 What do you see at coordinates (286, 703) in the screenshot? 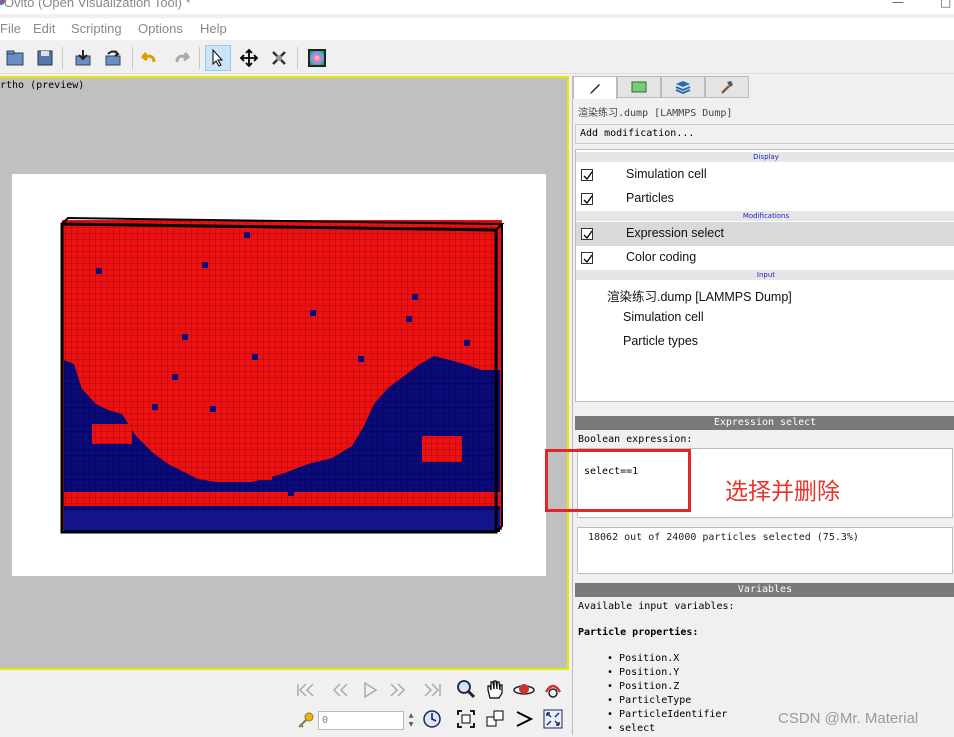
I see `animation-bar: 0 ▲ ▼` at bounding box center [286, 703].